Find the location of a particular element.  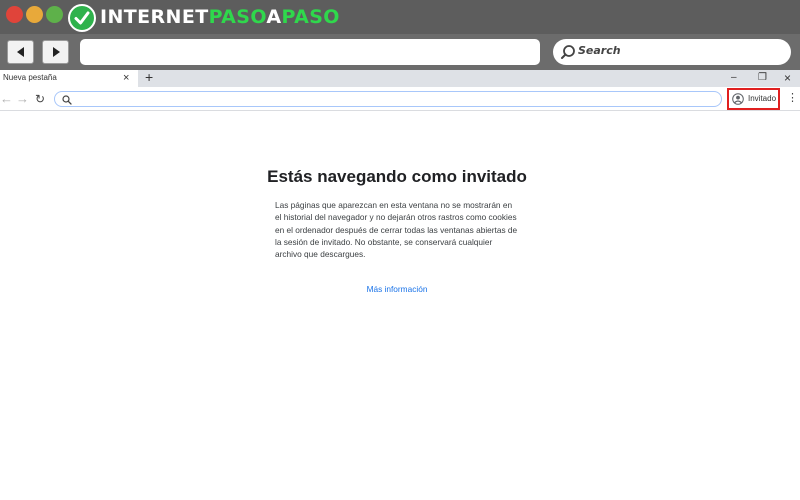

triangle-right-icon is located at coordinates (56, 52).